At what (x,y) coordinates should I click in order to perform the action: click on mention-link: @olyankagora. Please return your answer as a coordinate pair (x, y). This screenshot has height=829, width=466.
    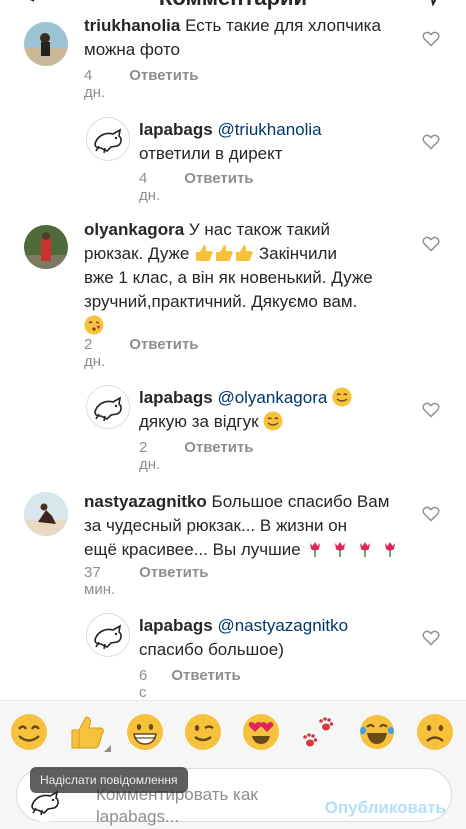
    Looking at the image, I should click on (272, 397).